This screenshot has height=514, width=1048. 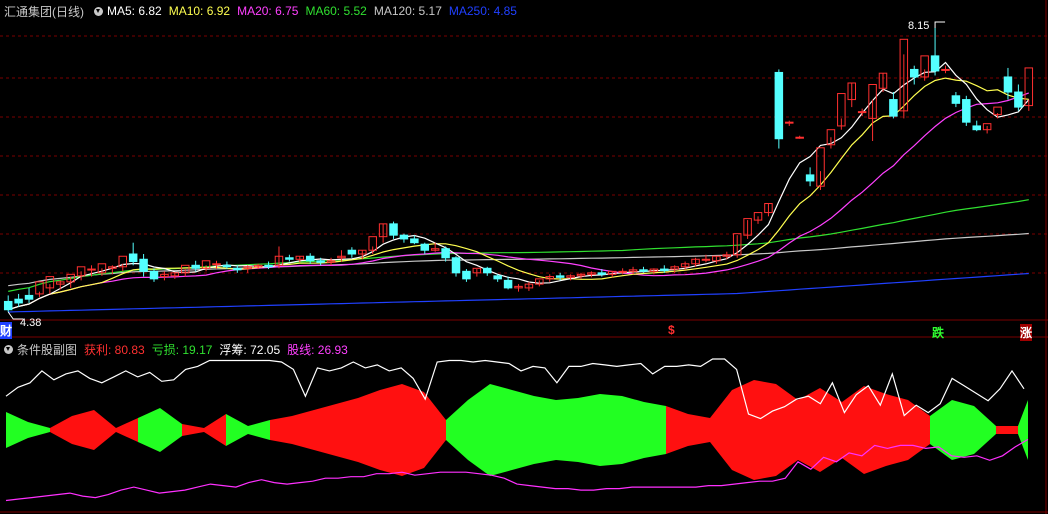 I want to click on ma20-value: MA20: 6.75, so click(x=268, y=11).